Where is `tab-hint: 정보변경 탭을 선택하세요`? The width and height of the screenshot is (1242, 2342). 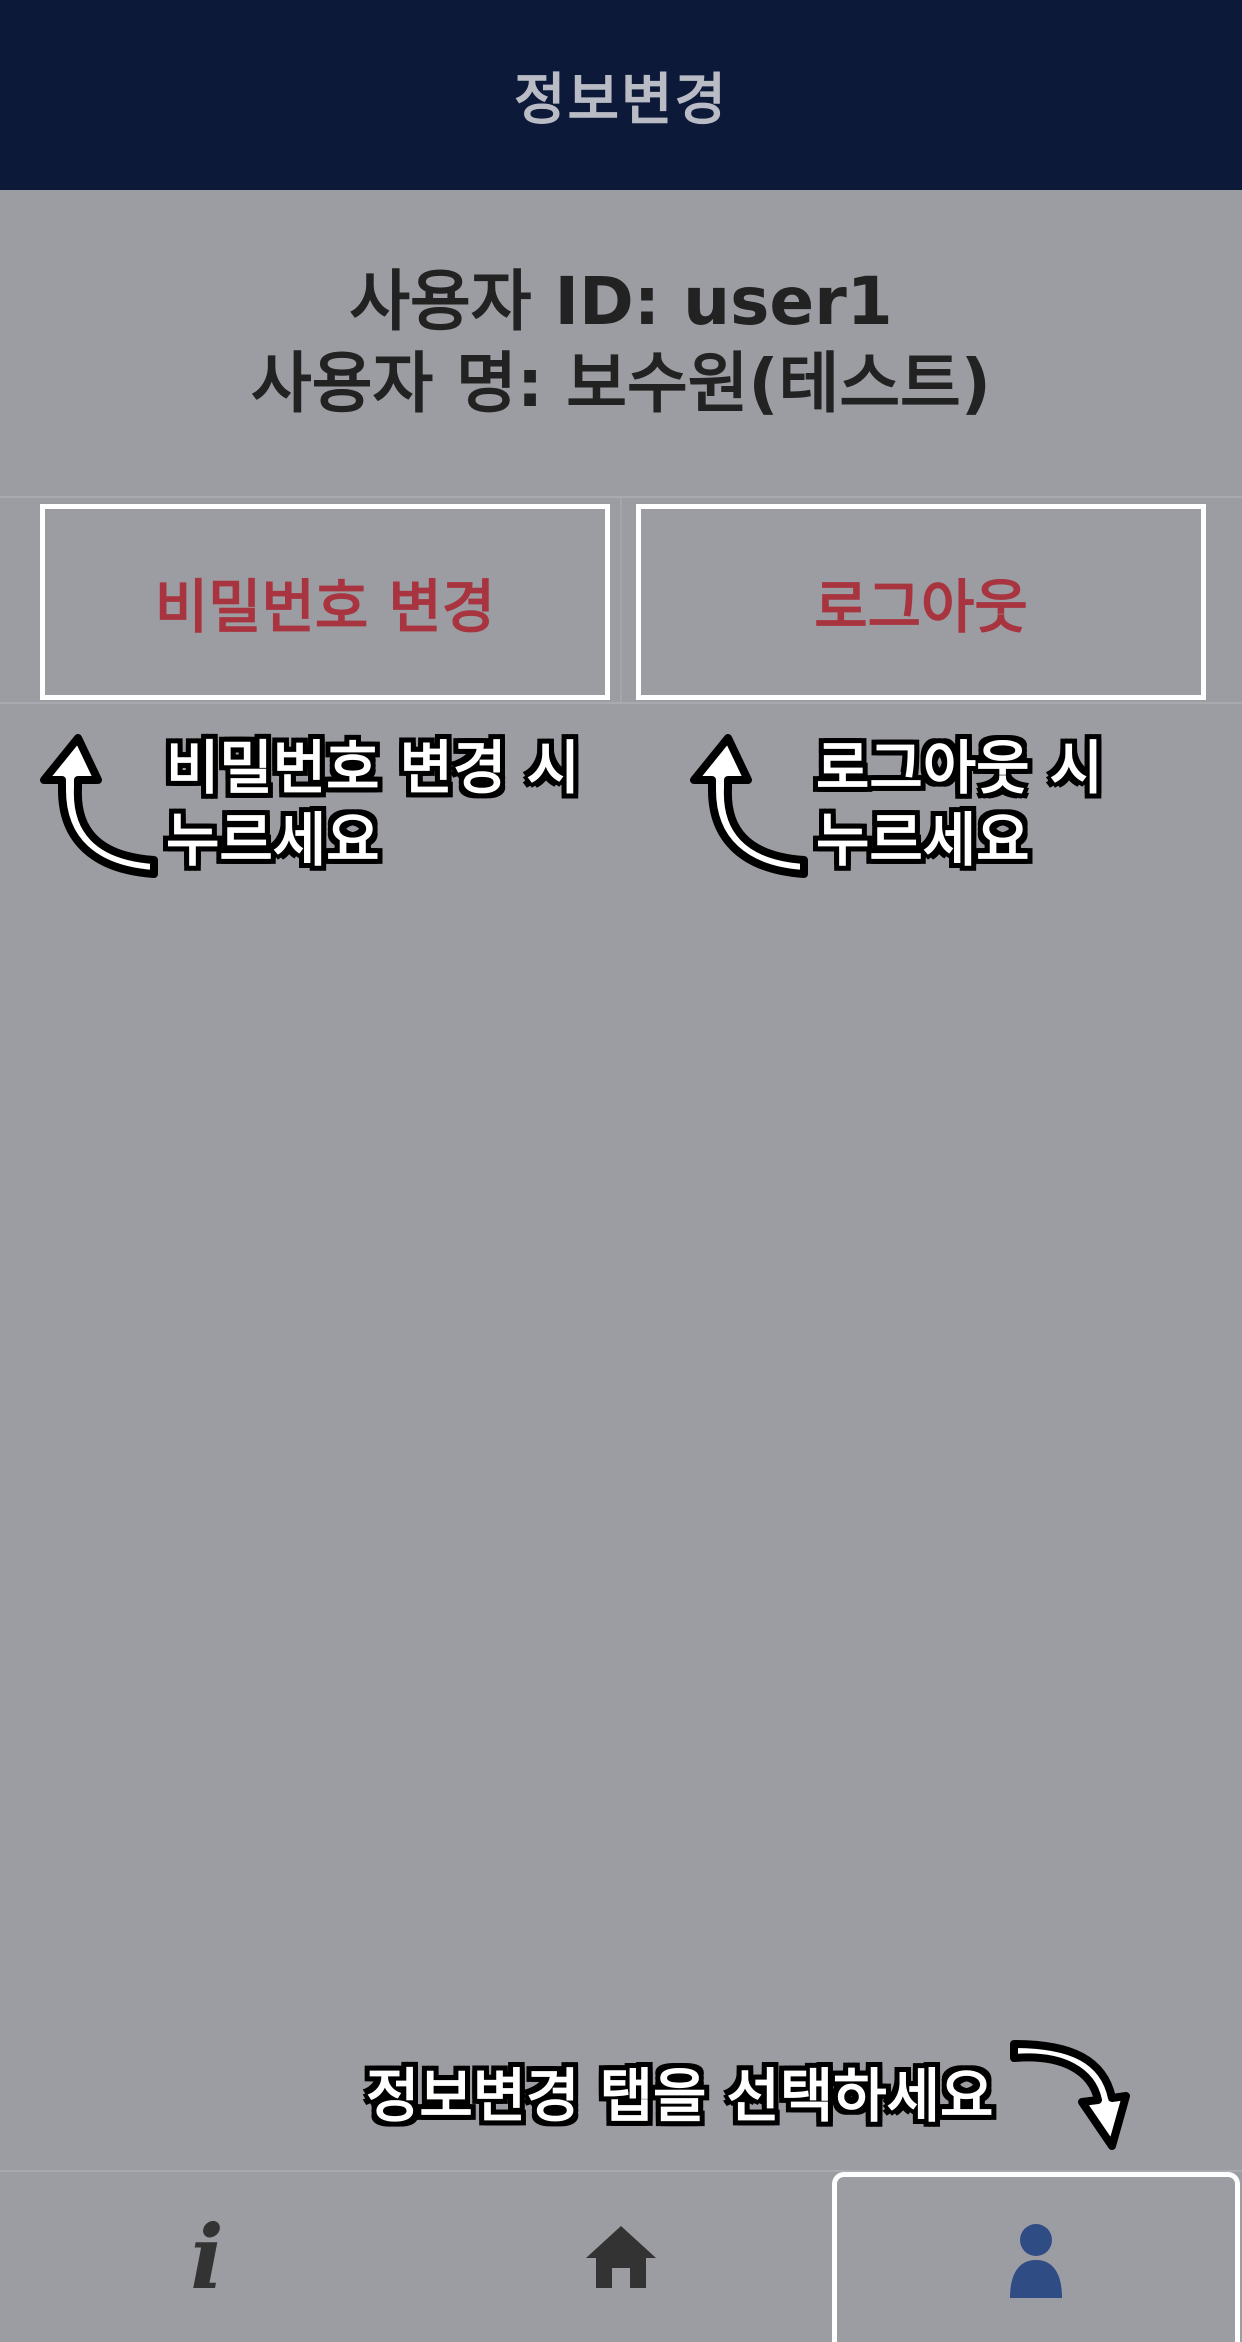
tab-hint: 정보변경 탭을 선택하세요 is located at coordinates (680, 2096).